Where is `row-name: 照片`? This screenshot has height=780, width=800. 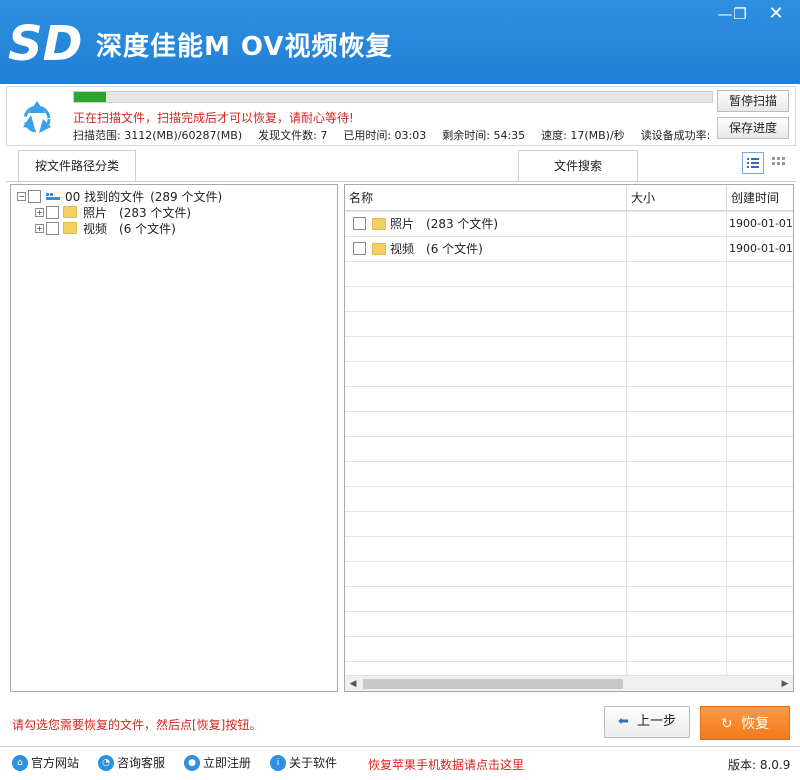
row-name: 照片 is located at coordinates (402, 224).